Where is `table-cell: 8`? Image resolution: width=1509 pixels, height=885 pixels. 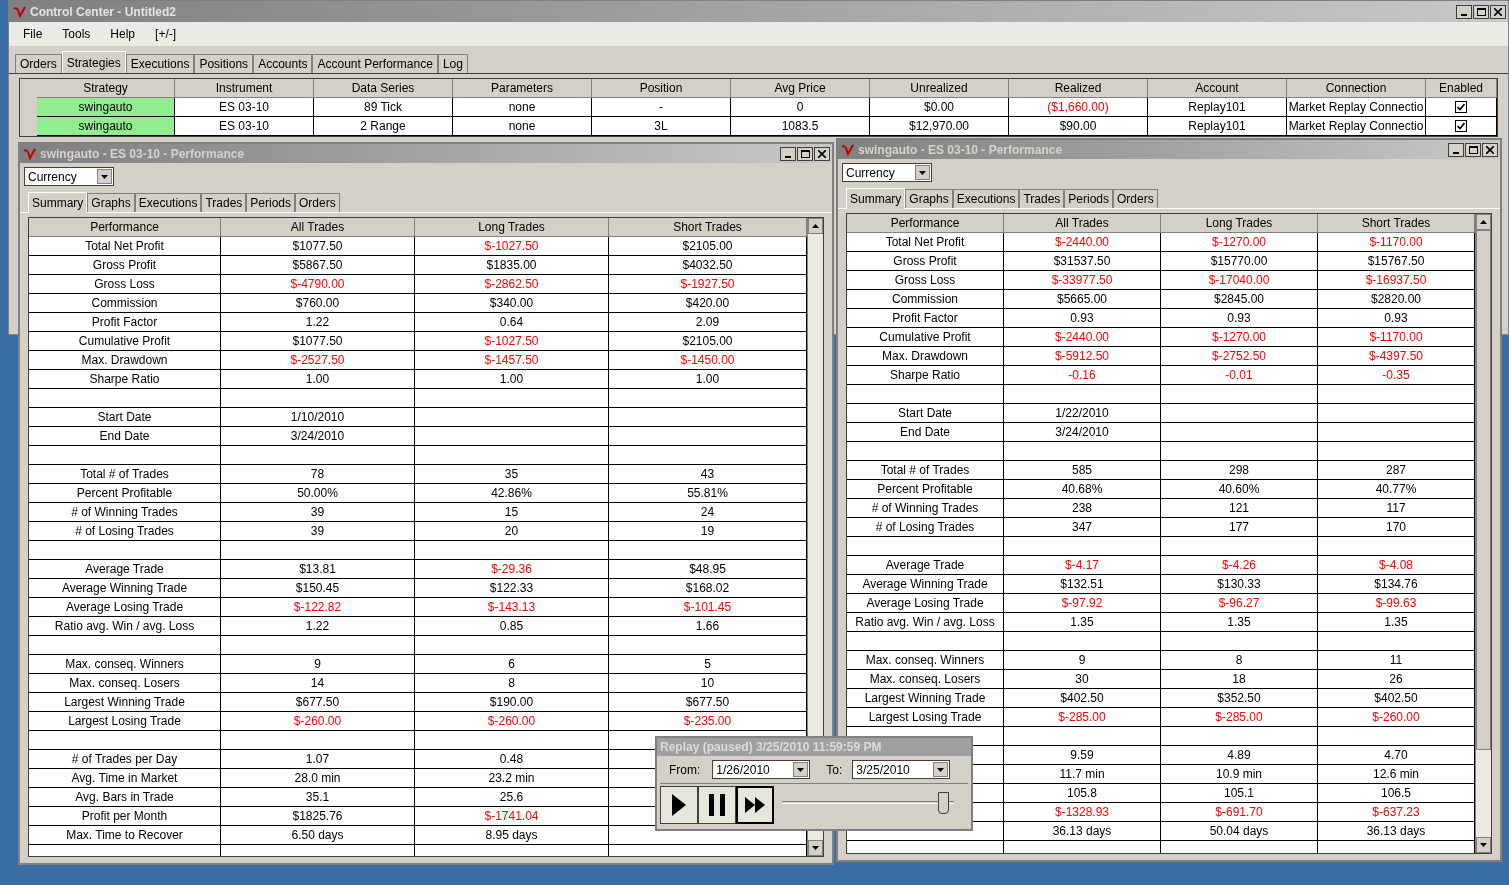 table-cell: 8 is located at coordinates (1239, 660).